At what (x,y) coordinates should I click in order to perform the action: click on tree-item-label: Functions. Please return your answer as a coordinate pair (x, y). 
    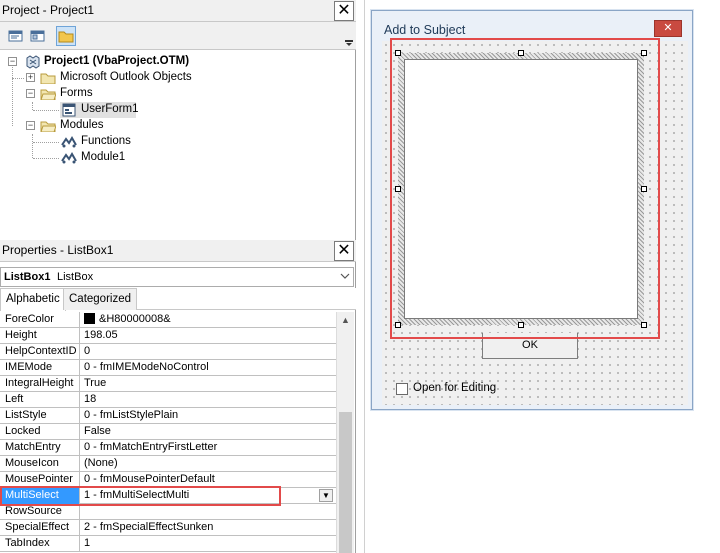
    Looking at the image, I should click on (106, 141).